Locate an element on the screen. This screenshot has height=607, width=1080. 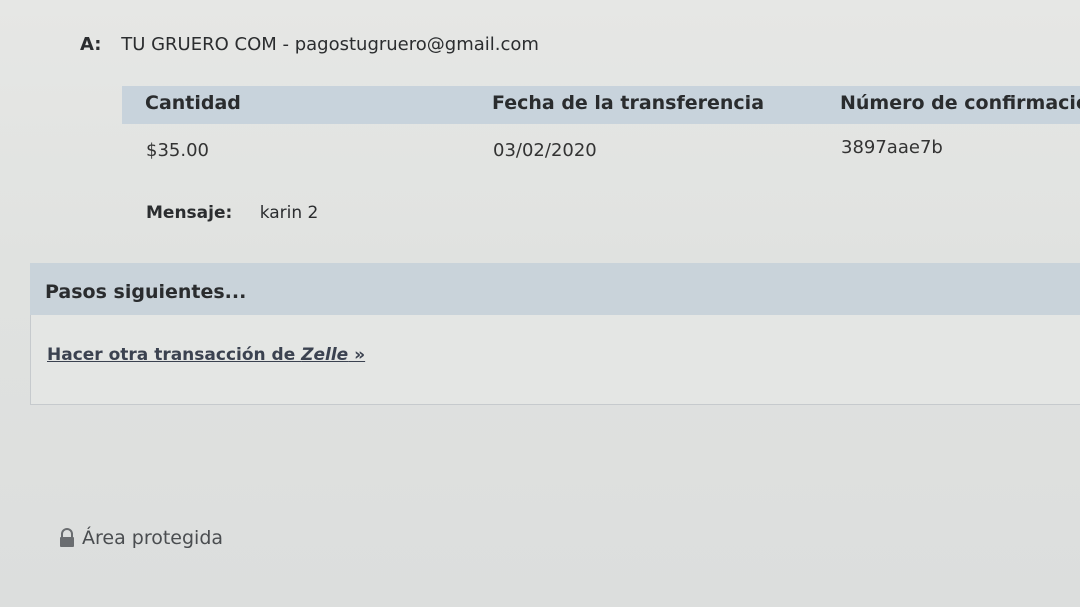
protected-area: Área protegida is located at coordinates (140, 538).